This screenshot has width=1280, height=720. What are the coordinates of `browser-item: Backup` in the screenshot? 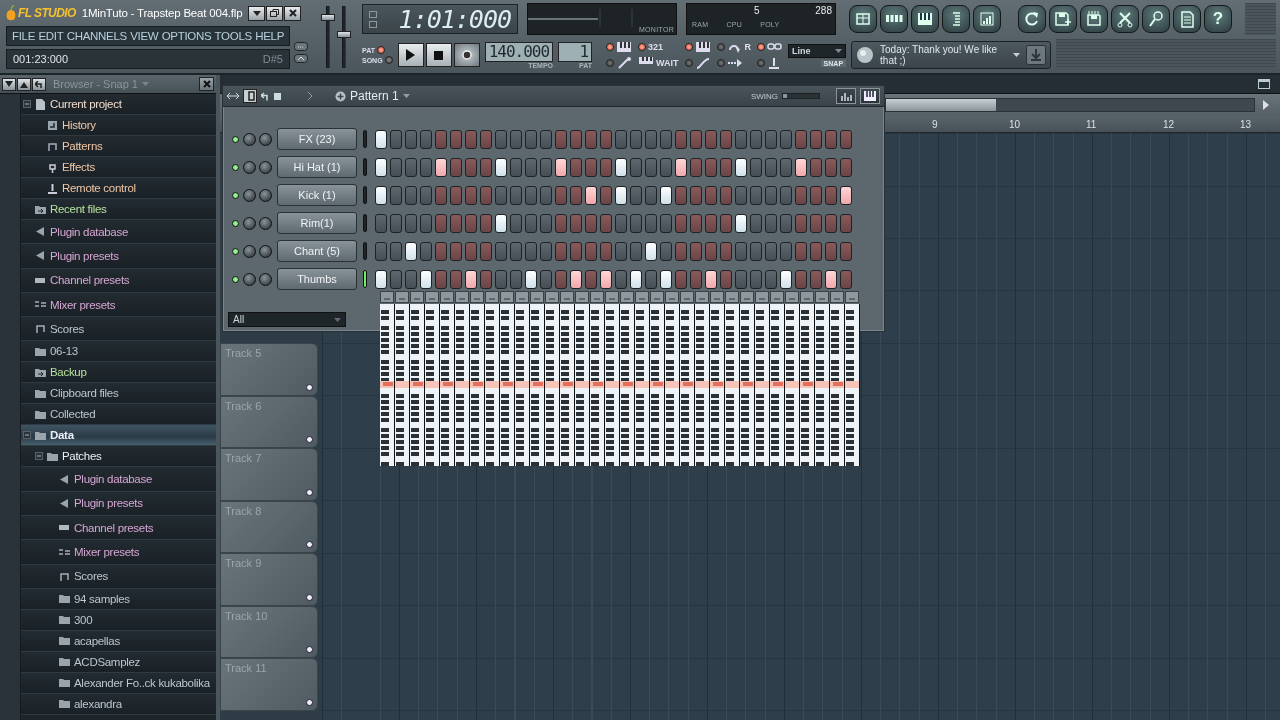 It's located at (118, 373).